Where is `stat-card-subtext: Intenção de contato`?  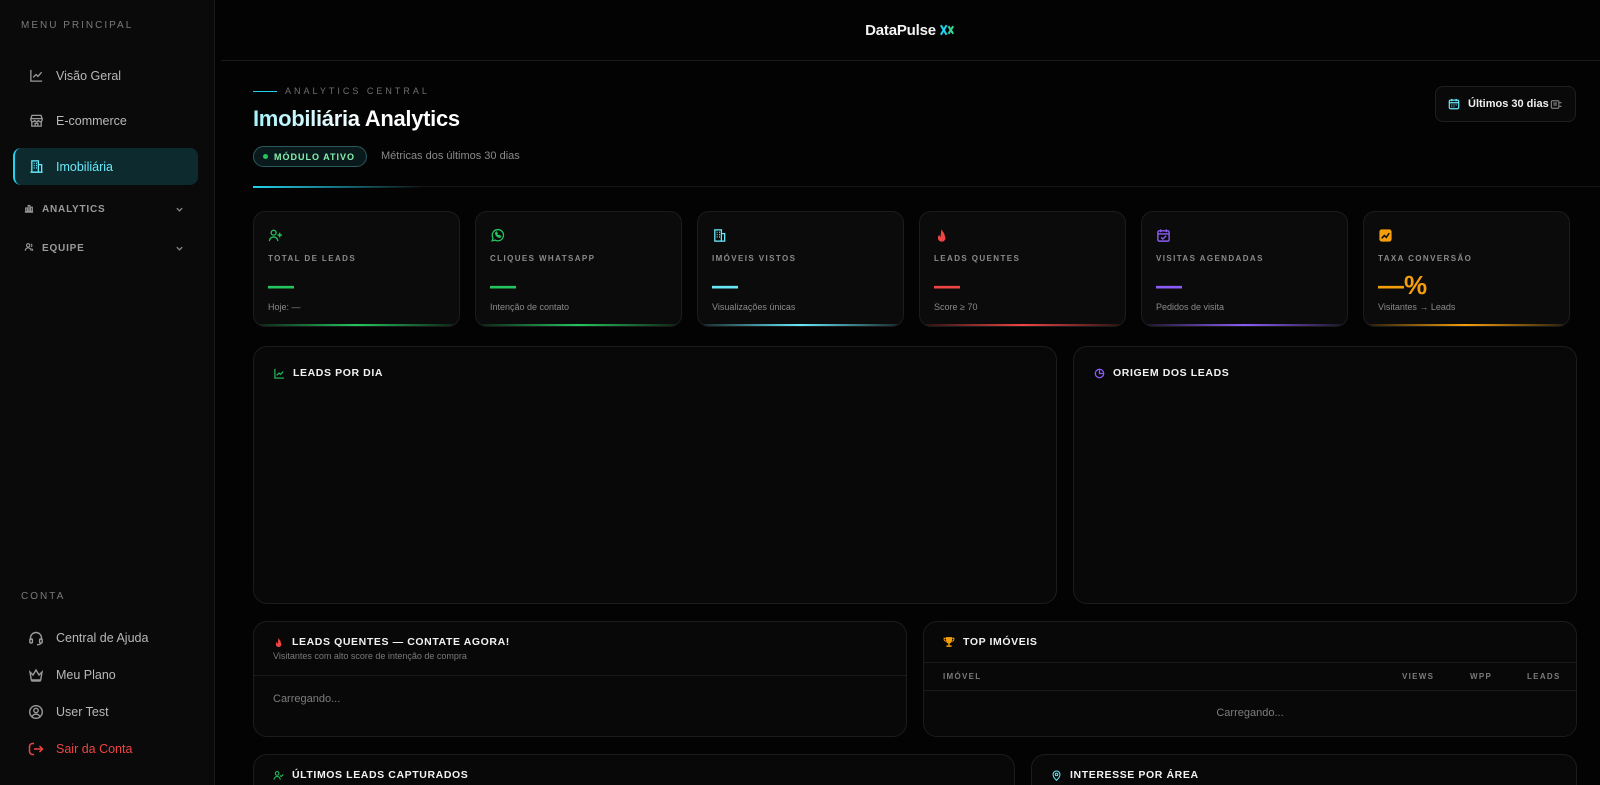 stat-card-subtext: Intenção de contato is located at coordinates (530, 307).